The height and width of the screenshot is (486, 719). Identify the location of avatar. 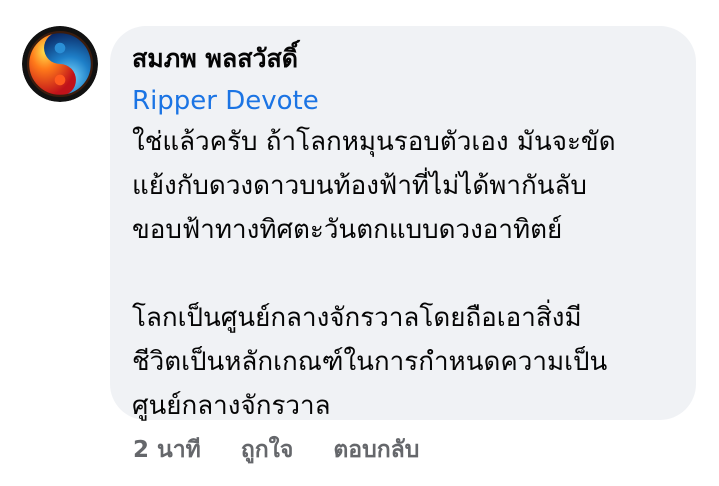
(60, 64).